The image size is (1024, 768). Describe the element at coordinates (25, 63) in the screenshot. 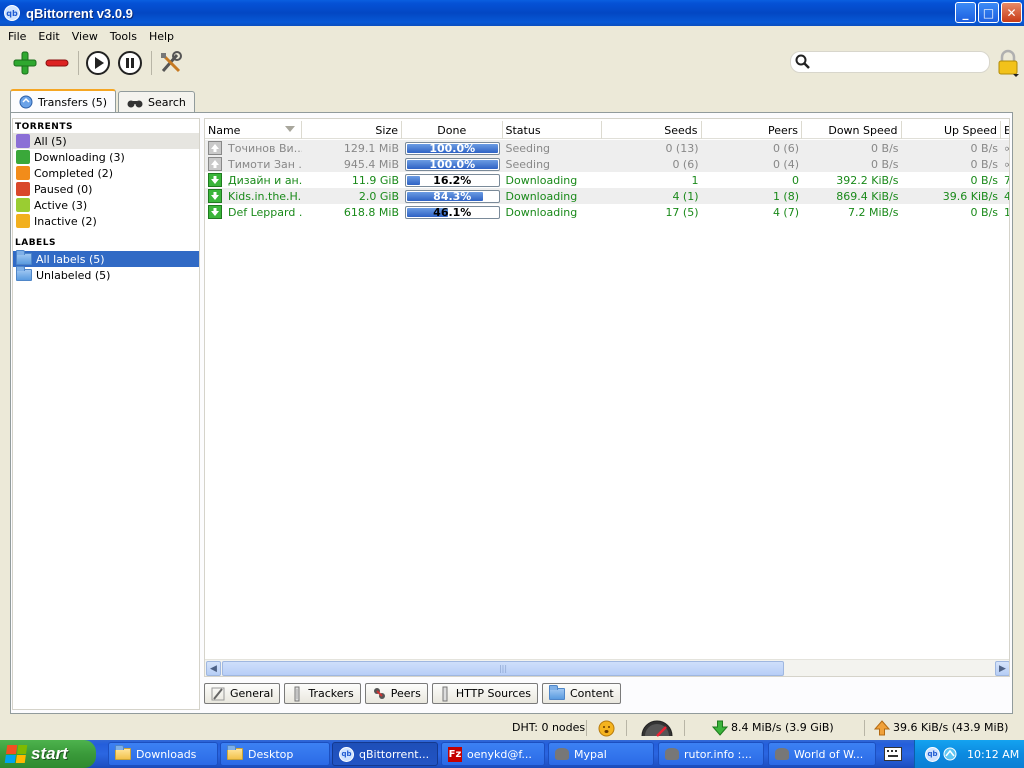

I see `add-torrent-button` at that location.